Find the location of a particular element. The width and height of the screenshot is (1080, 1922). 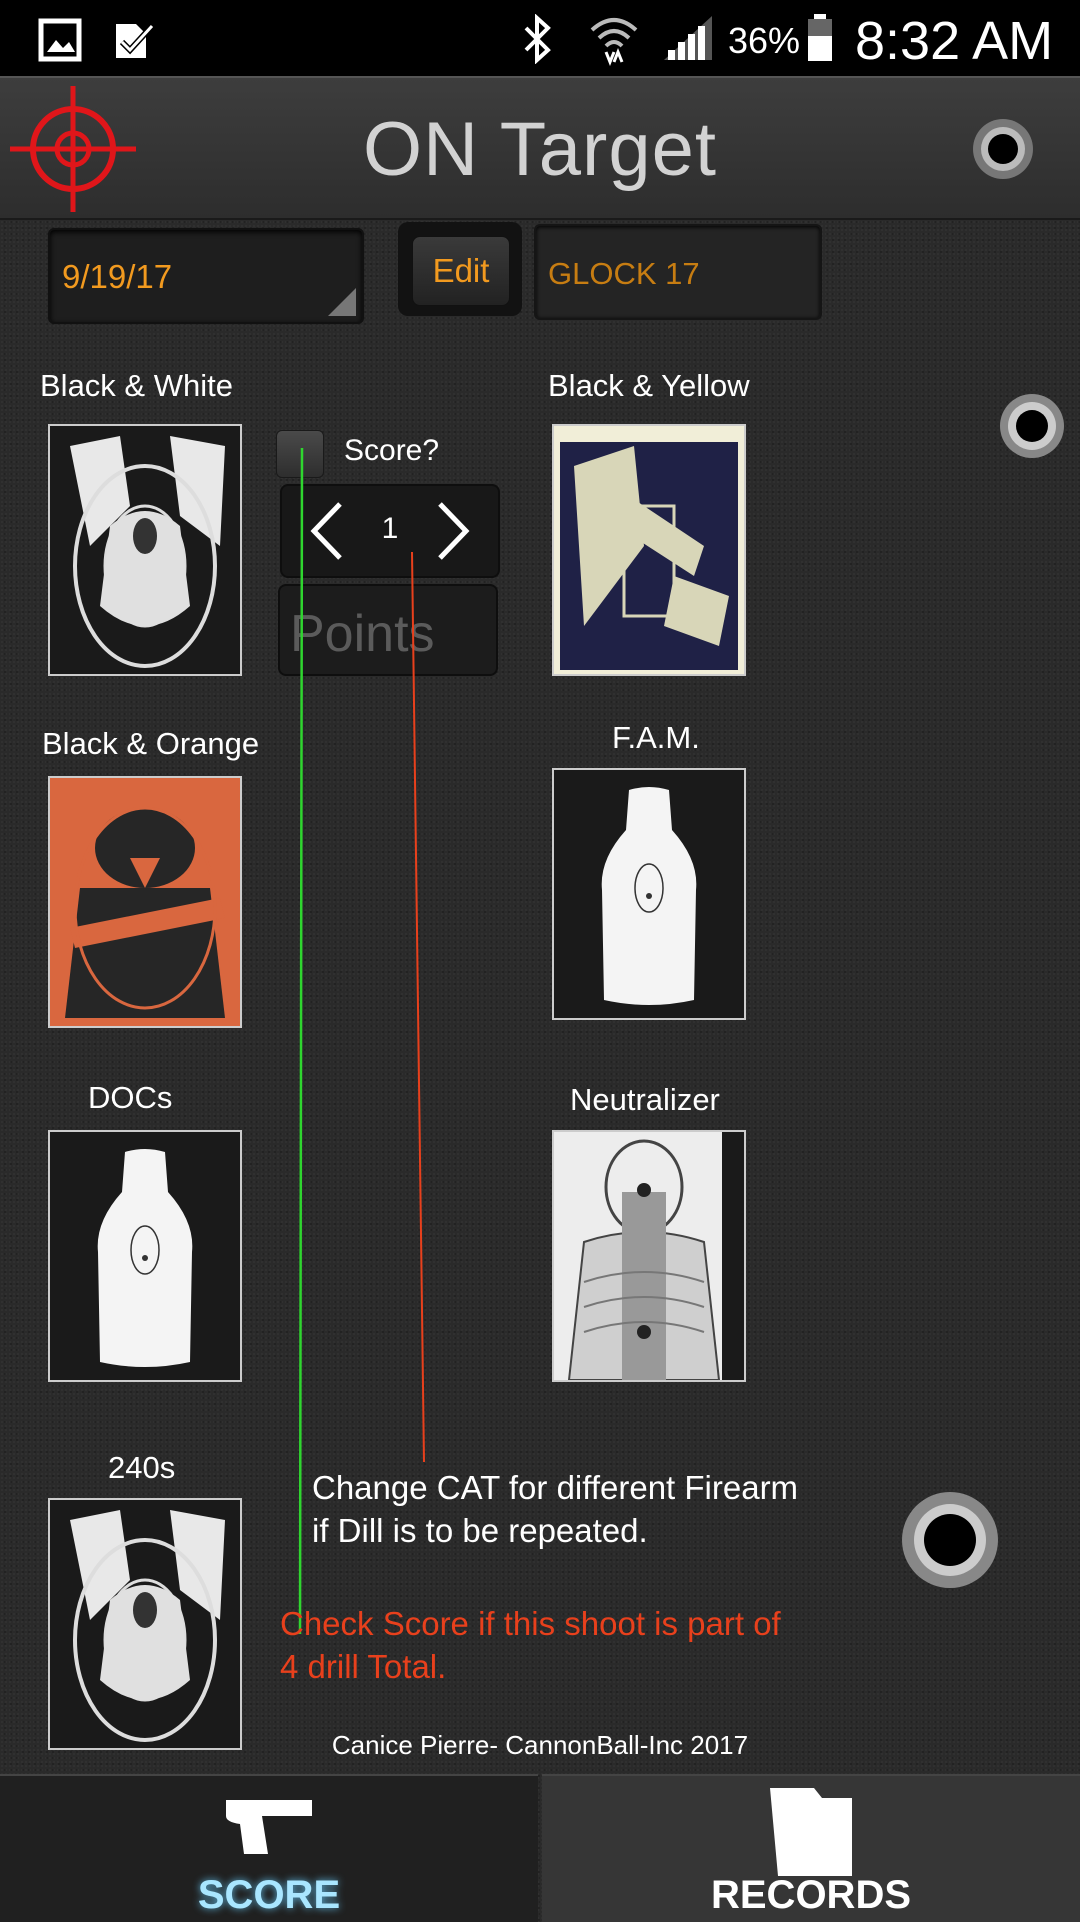

target-label-docs: DOCs is located at coordinates (130, 1097).